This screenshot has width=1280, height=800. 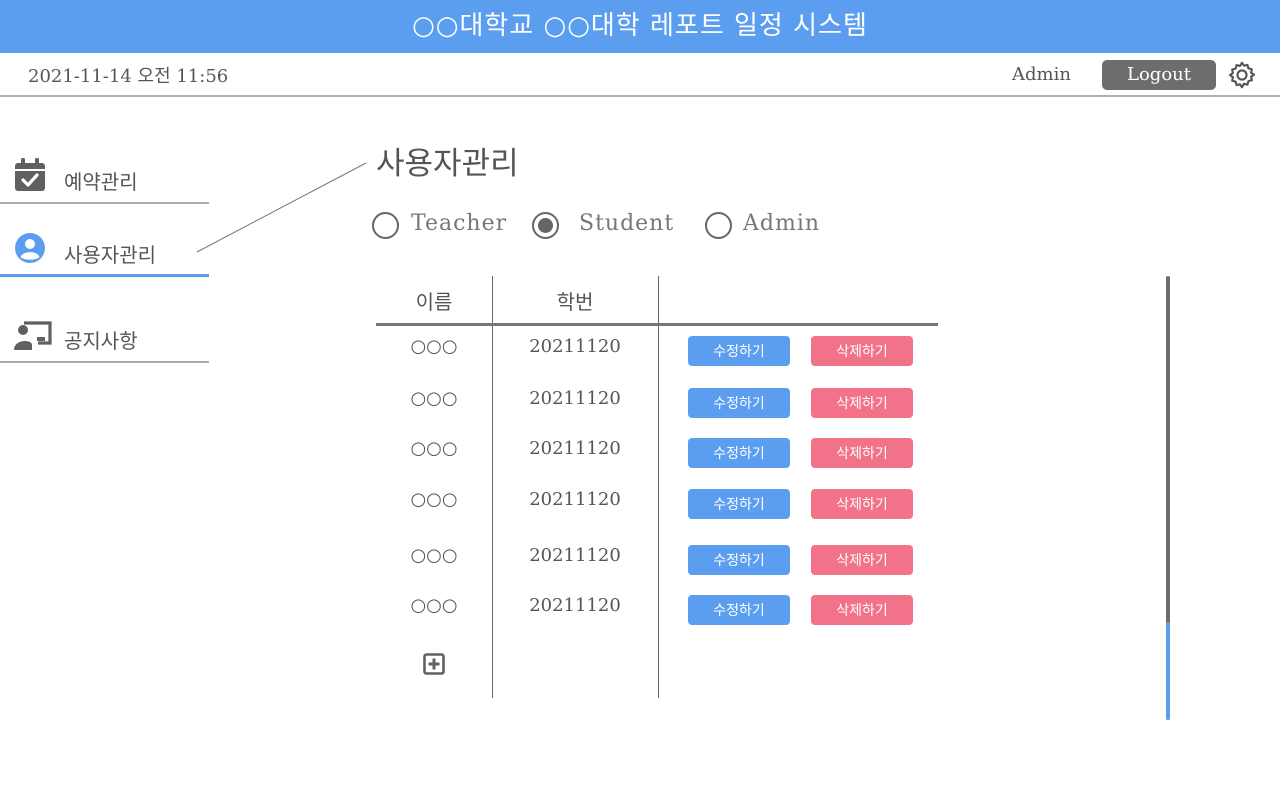 What do you see at coordinates (1168, 671) in the screenshot?
I see `scrollbar-thumb` at bounding box center [1168, 671].